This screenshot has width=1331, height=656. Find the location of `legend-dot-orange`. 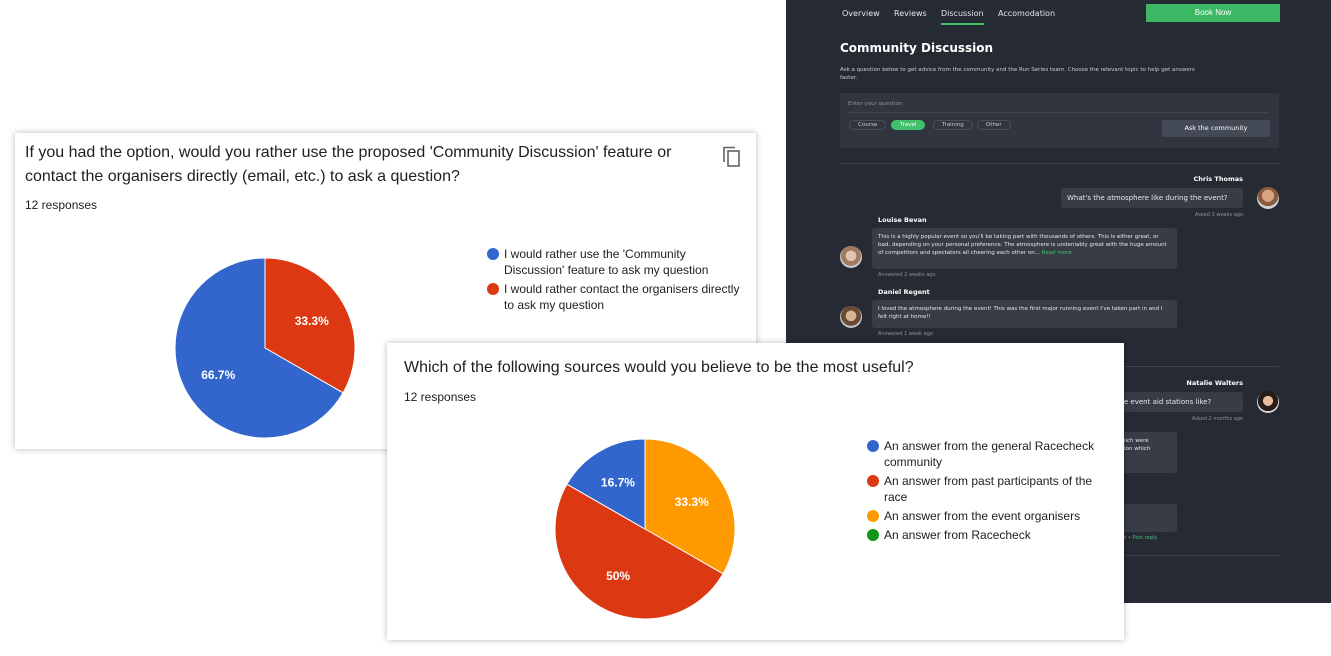

legend-dot-orange is located at coordinates (873, 516).